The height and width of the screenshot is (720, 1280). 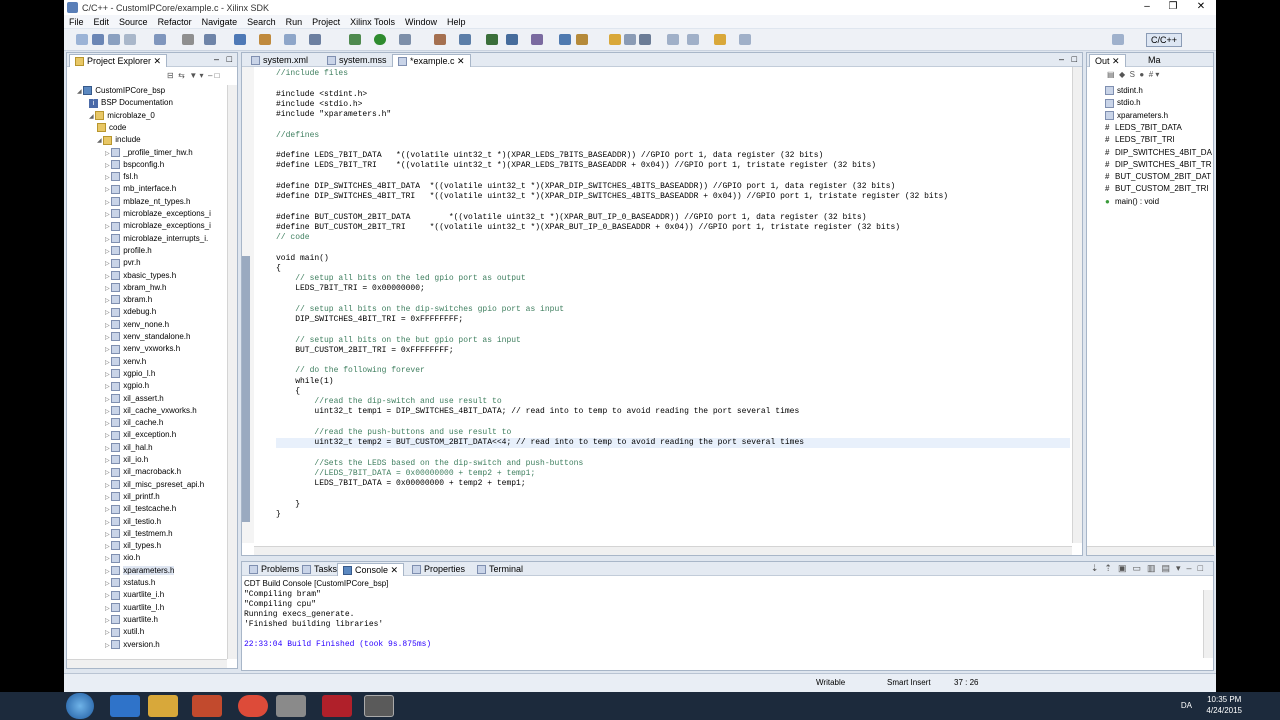 What do you see at coordinates (1074, 59) in the screenshot?
I see `maximize-editor-icon: □` at bounding box center [1074, 59].